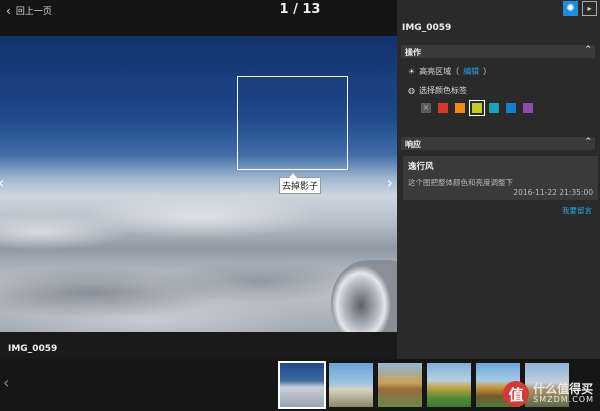 The height and width of the screenshot is (411, 600). I want to click on no-color-swatch: ×, so click(426, 108).